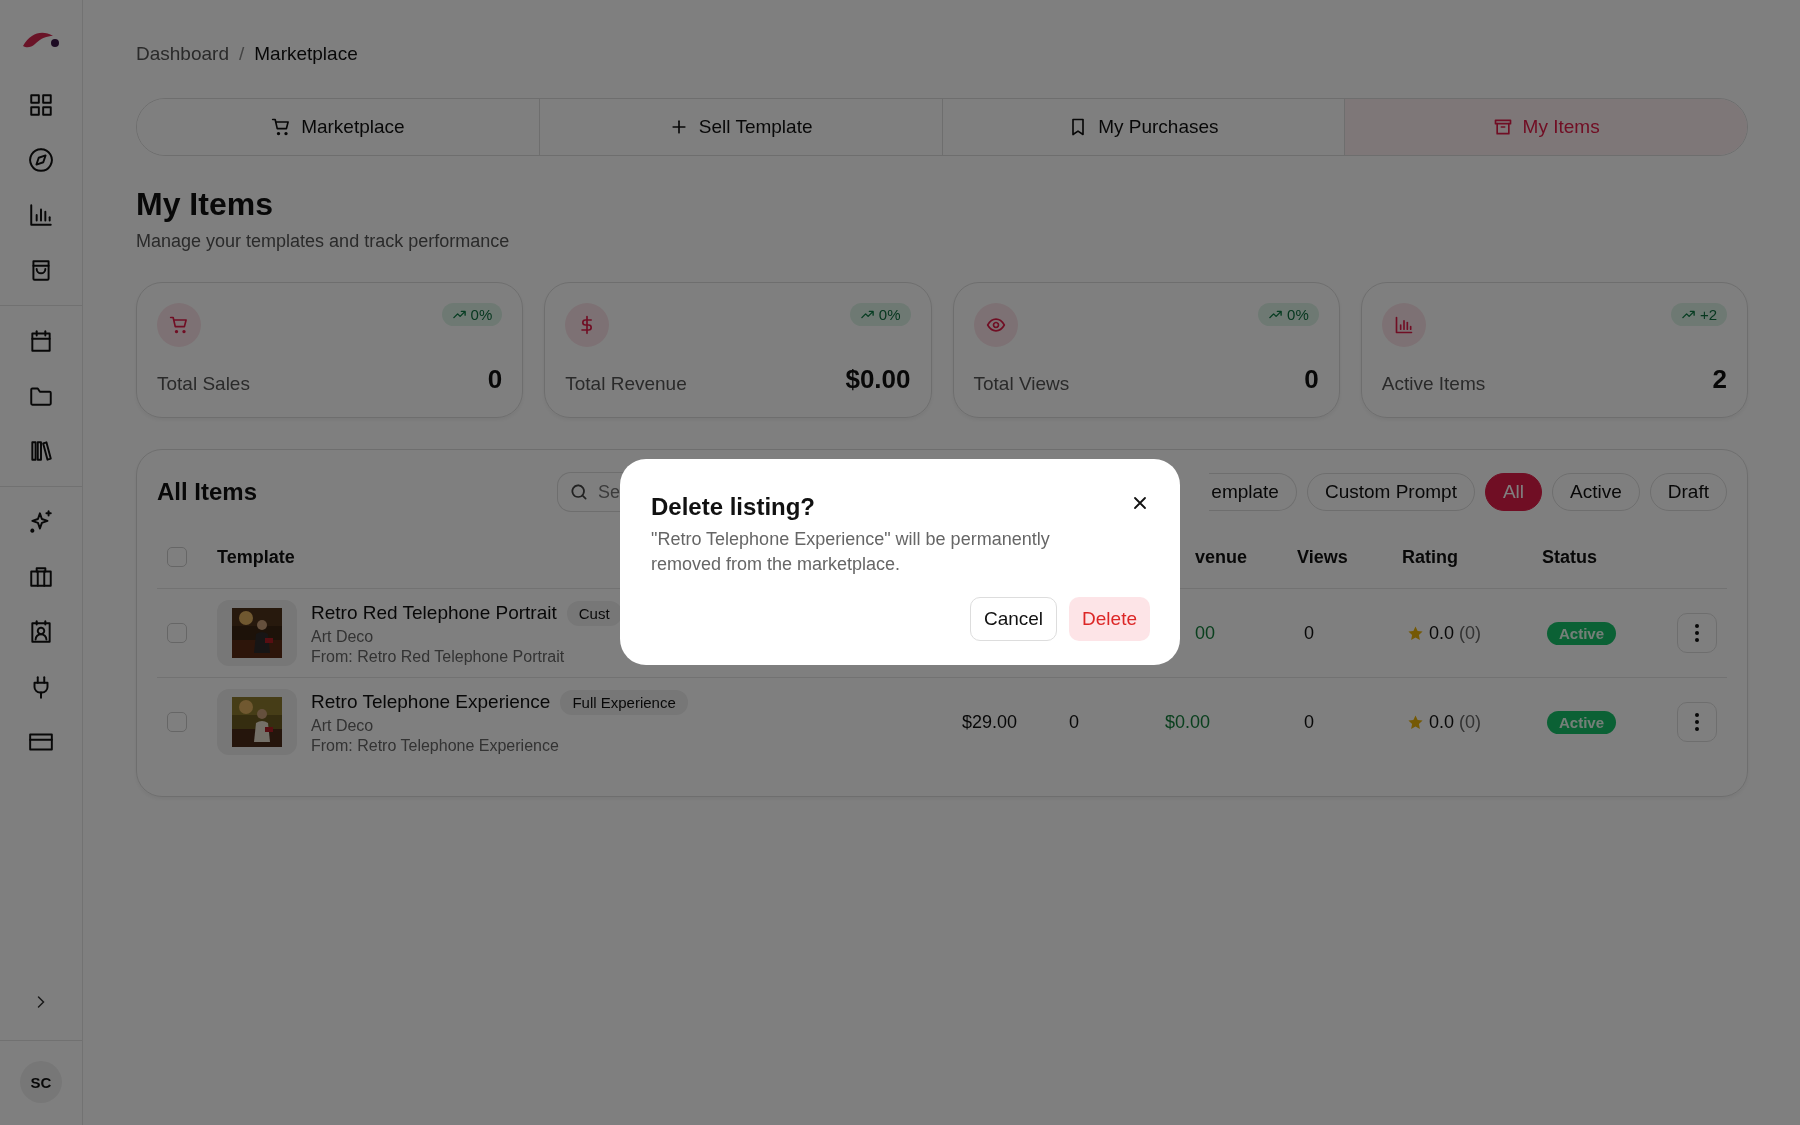 This screenshot has height=1125, width=1800. What do you see at coordinates (1596, 492) in the screenshot?
I see `filter-chip: Active` at bounding box center [1596, 492].